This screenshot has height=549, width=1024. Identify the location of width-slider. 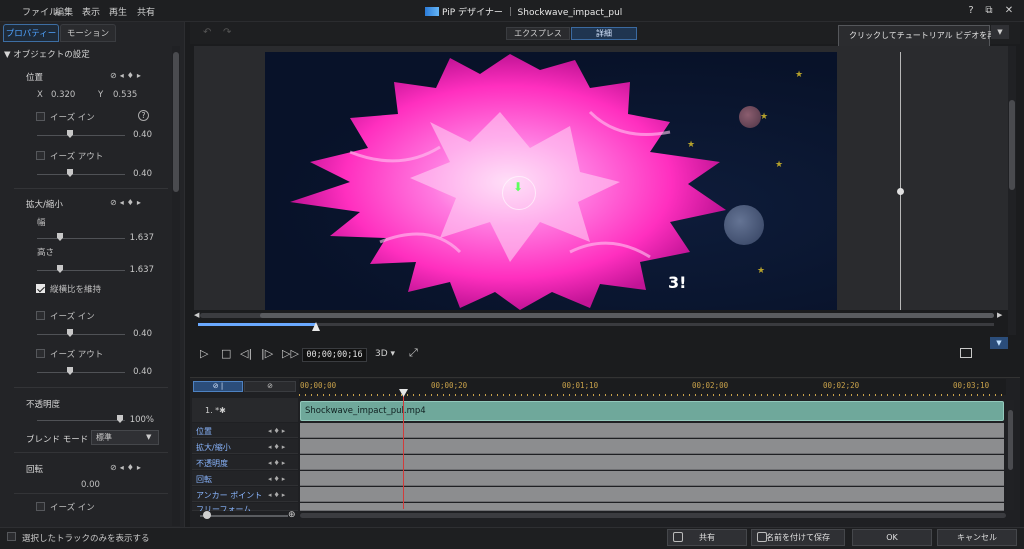
(81, 238).